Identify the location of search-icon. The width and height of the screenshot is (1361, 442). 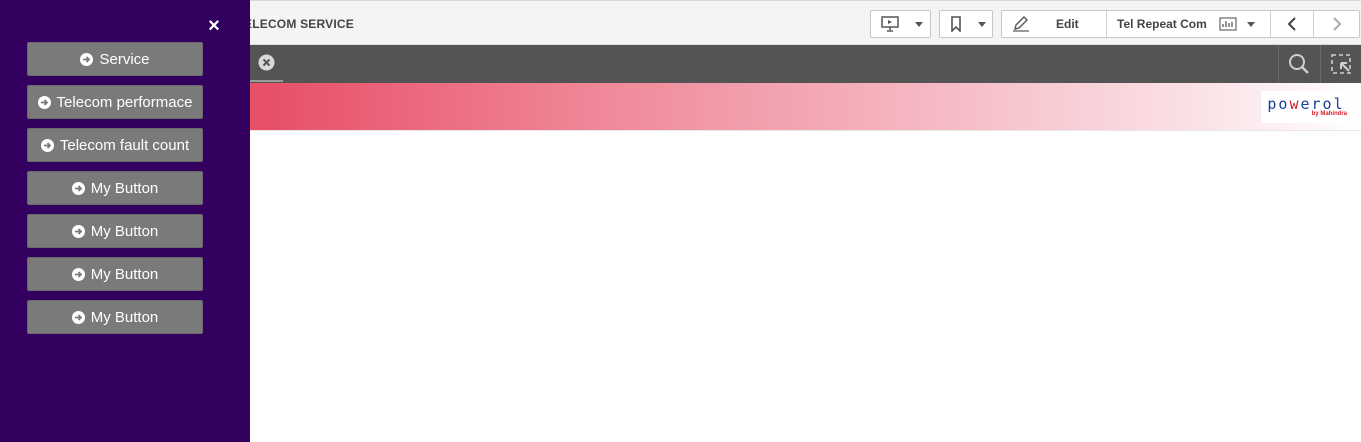
(1299, 64).